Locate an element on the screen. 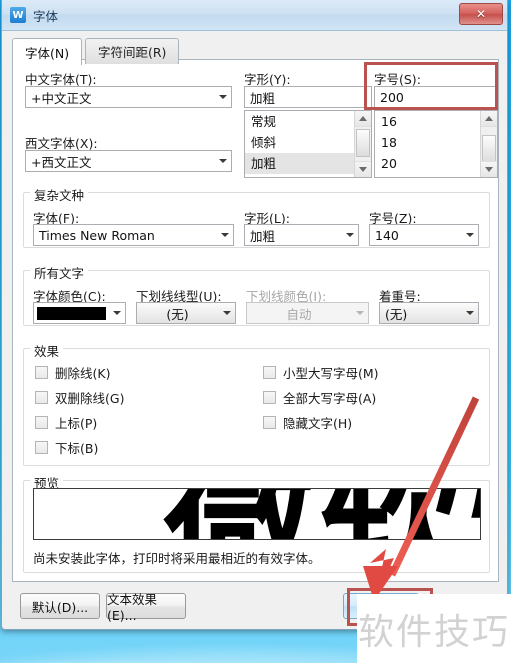 The width and height of the screenshot is (511, 663). color-swatch is located at coordinates (71, 313).